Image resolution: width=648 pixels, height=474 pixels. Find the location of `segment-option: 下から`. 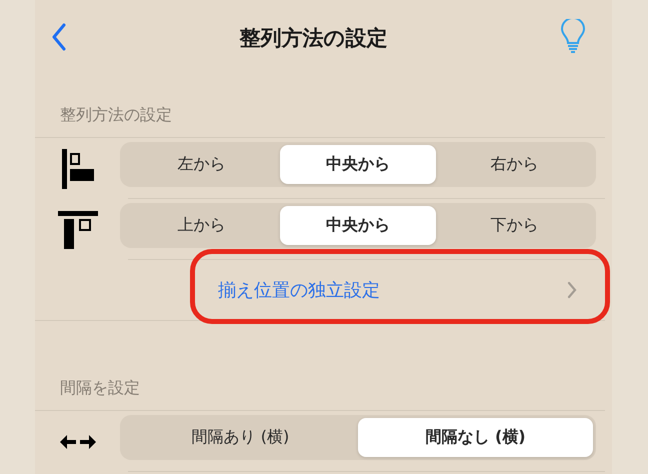

segment-option: 下から is located at coordinates (515, 225).